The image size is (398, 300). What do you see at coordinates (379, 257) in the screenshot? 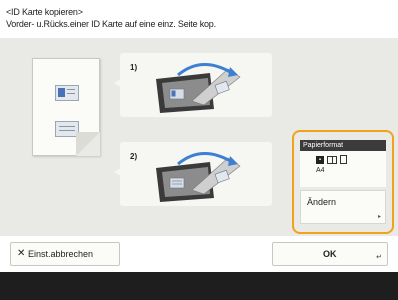
I see `enter-icon: ↵` at bounding box center [379, 257].